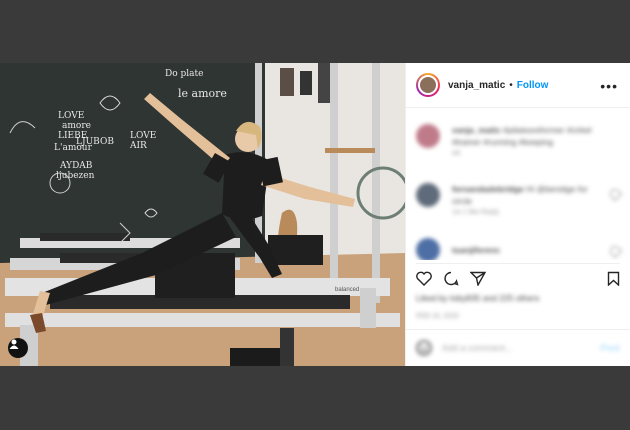 The image size is (630, 430). What do you see at coordinates (476, 130) in the screenshot?
I see `comment-user: vanja_matic` at bounding box center [476, 130].